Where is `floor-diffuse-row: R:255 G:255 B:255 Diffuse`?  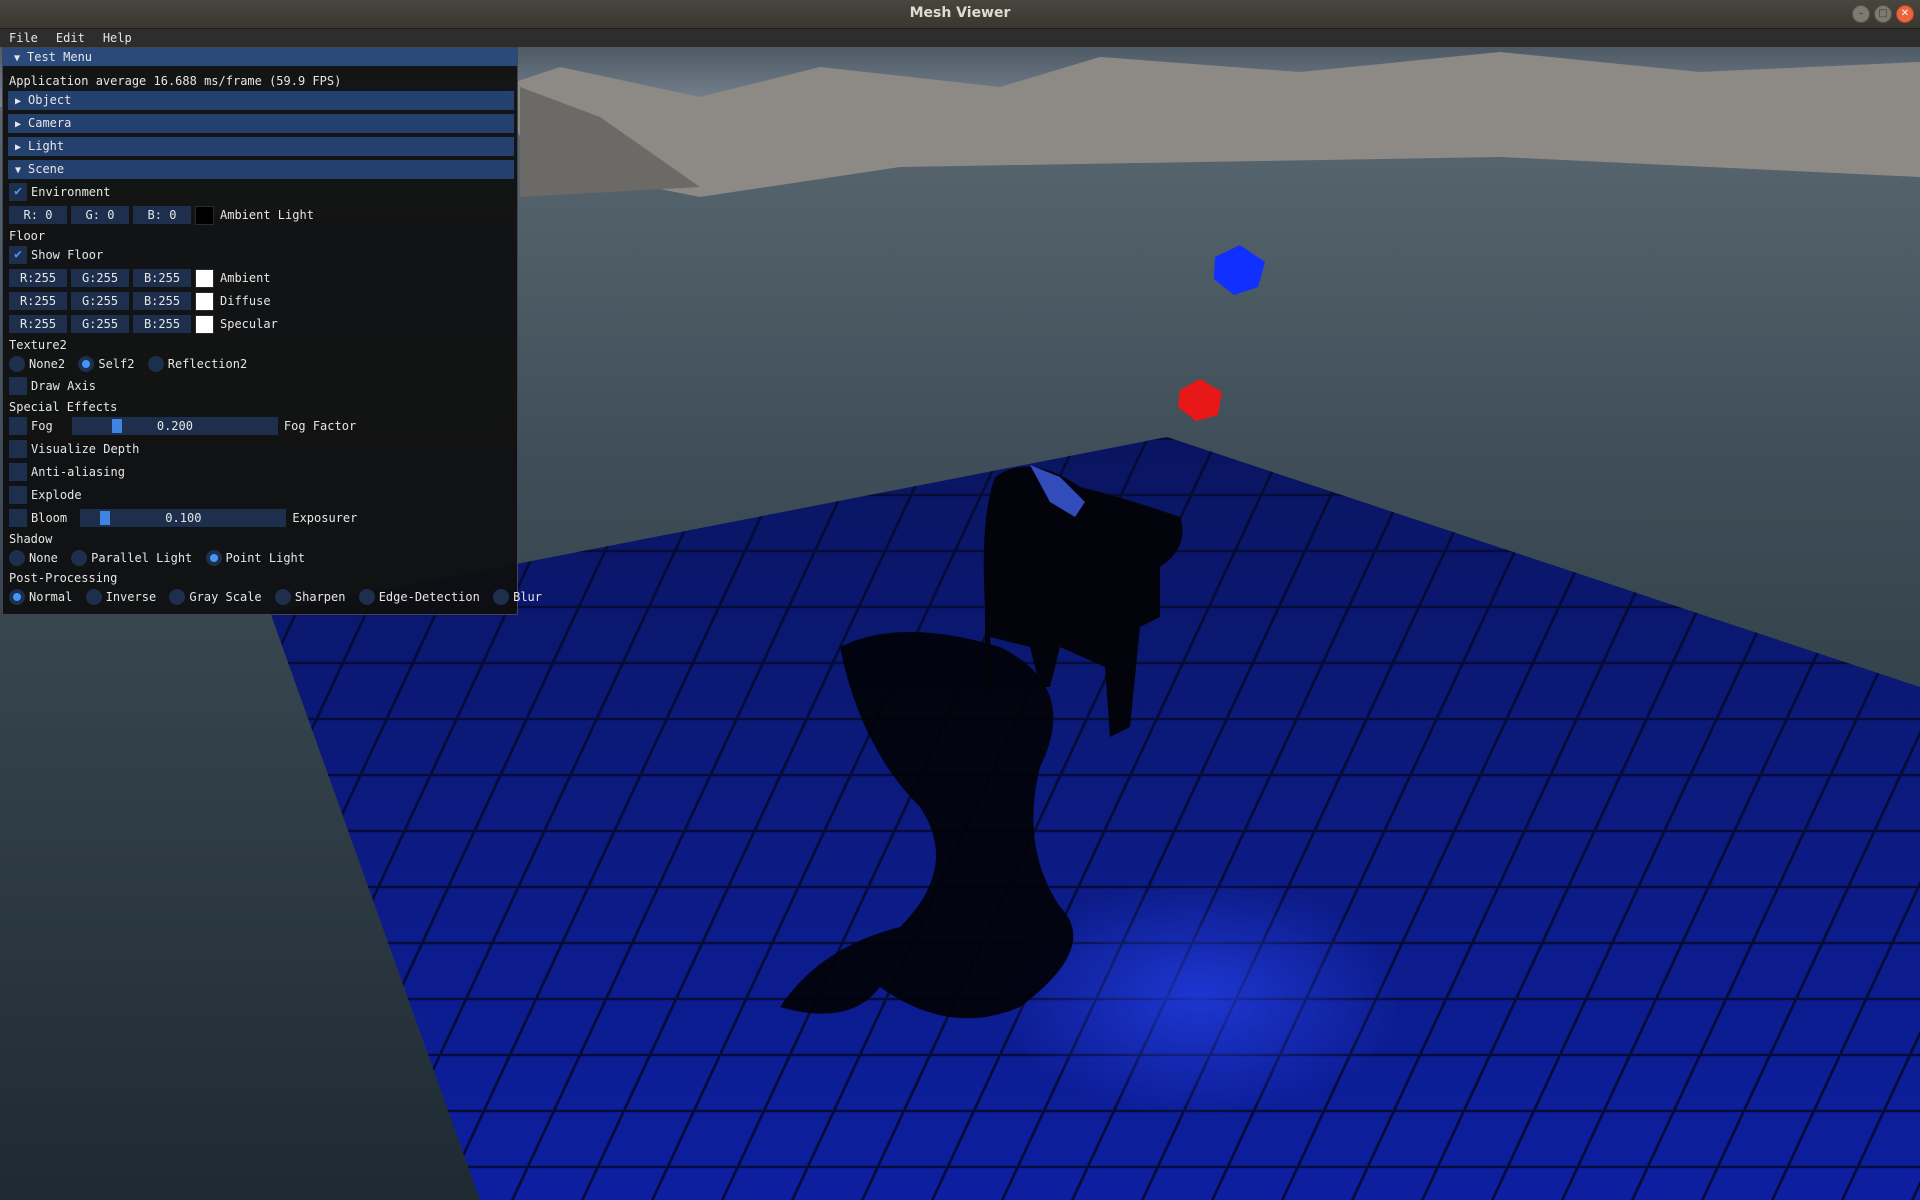 floor-diffuse-row: R:255 G:255 B:255 Diffuse is located at coordinates (140, 301).